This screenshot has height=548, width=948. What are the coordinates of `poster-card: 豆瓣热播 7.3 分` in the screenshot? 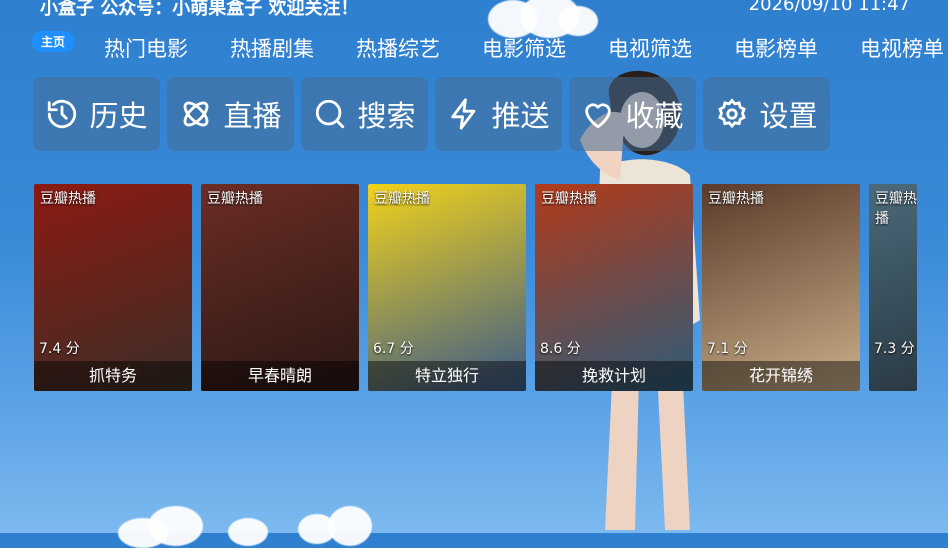 It's located at (893, 287).